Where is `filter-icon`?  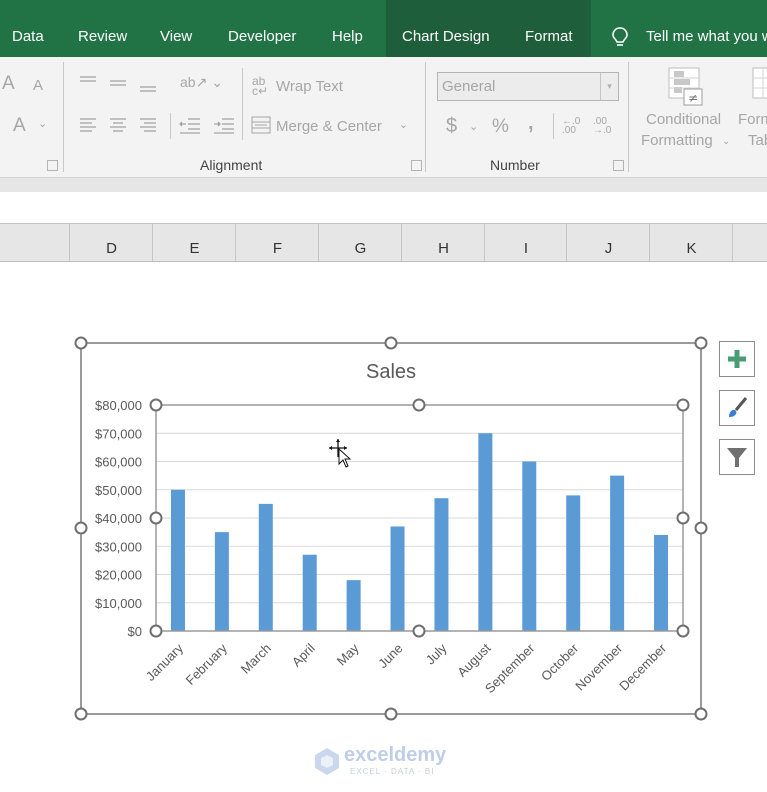
filter-icon is located at coordinates (737, 457).